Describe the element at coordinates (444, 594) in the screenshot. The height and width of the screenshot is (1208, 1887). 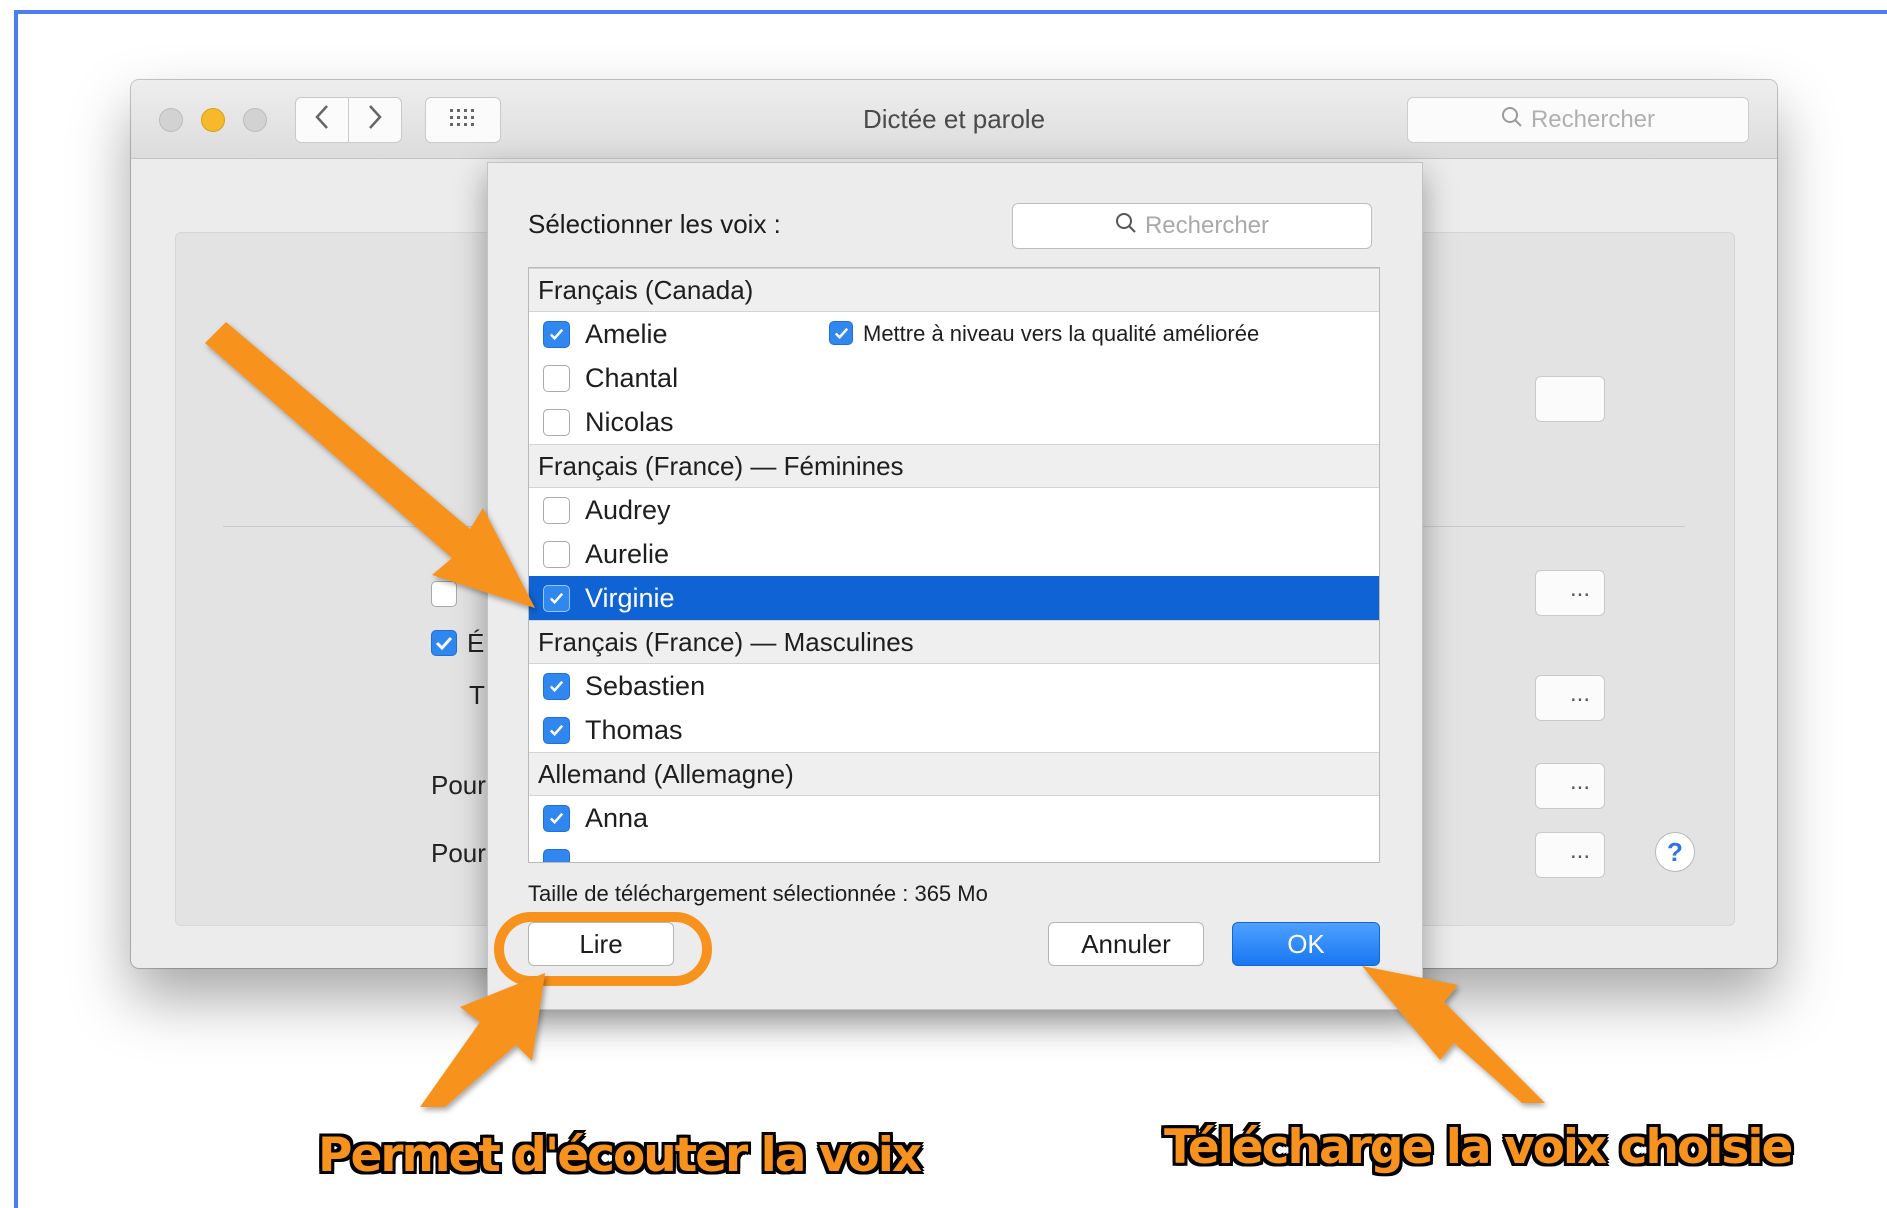
I see `background-checkbox-unchecked` at that location.